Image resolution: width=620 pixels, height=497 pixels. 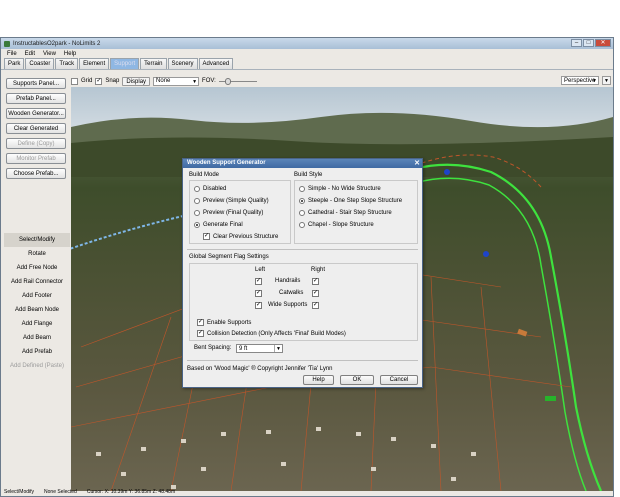 What do you see at coordinates (112, 81) in the screenshot?
I see `snap-label: Snap` at bounding box center [112, 81].